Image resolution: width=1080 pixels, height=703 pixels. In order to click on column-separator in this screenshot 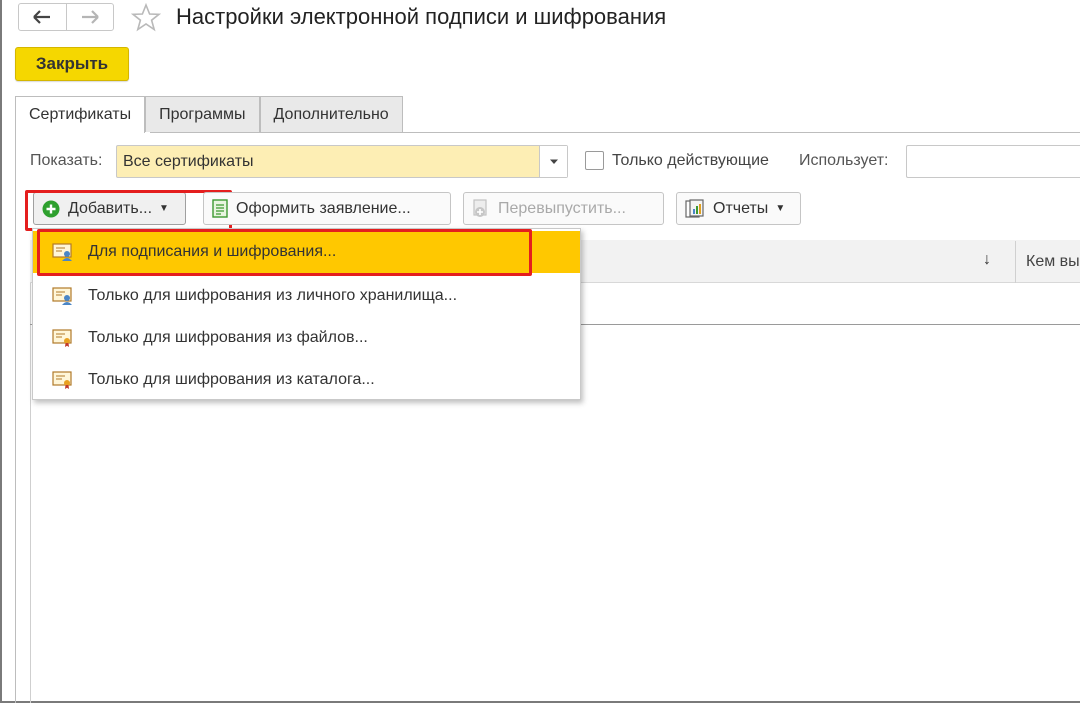, I will do `click(1015, 262)`.